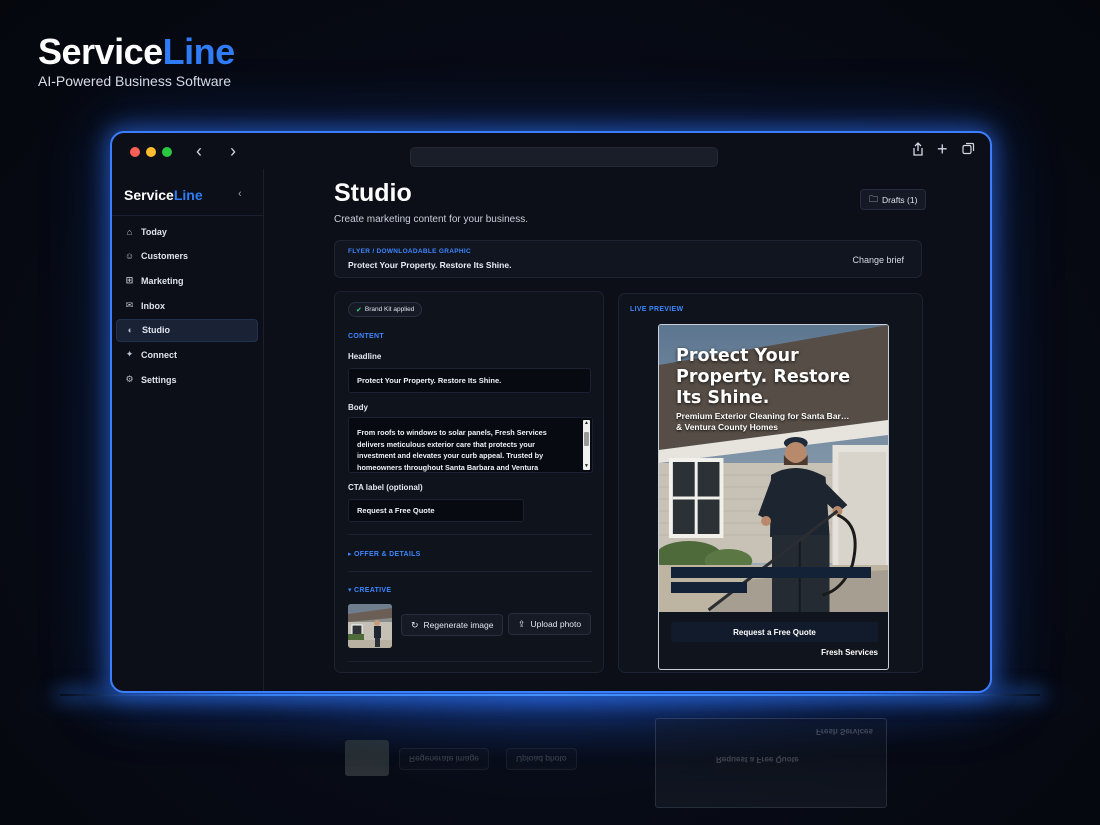 The height and width of the screenshot is (825, 1100). What do you see at coordinates (199, 151) in the screenshot?
I see `back-arrow-icon: ‹` at bounding box center [199, 151].